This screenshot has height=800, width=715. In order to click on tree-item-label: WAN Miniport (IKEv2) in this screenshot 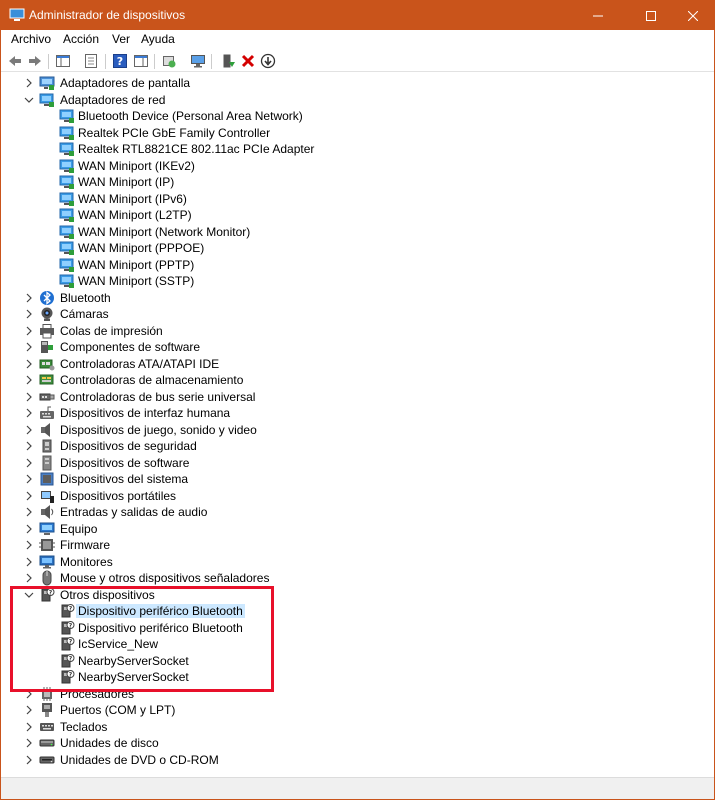, I will do `click(136, 165)`.